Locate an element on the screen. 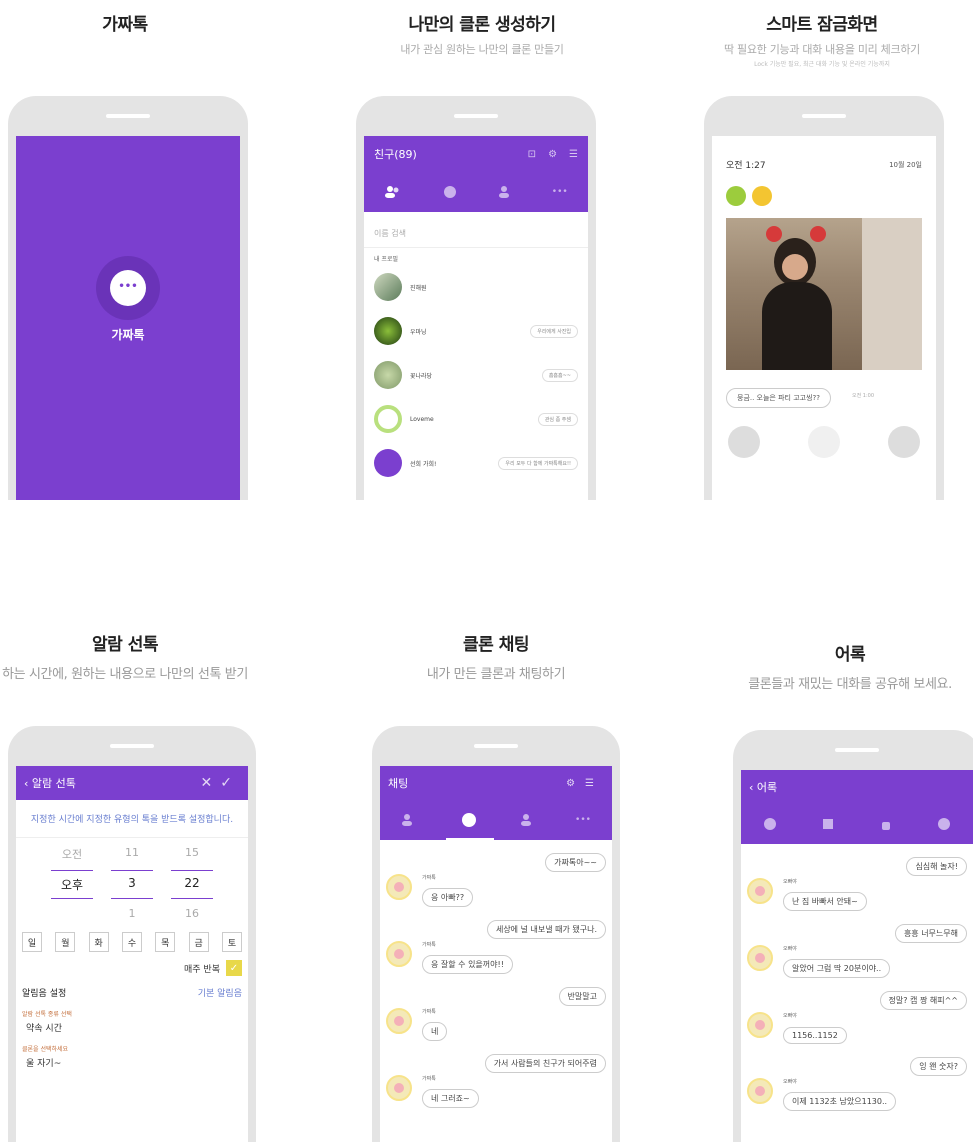  message-received: 오빠야 이제 1132초 남았으1130.. is located at coordinates (857, 1094).